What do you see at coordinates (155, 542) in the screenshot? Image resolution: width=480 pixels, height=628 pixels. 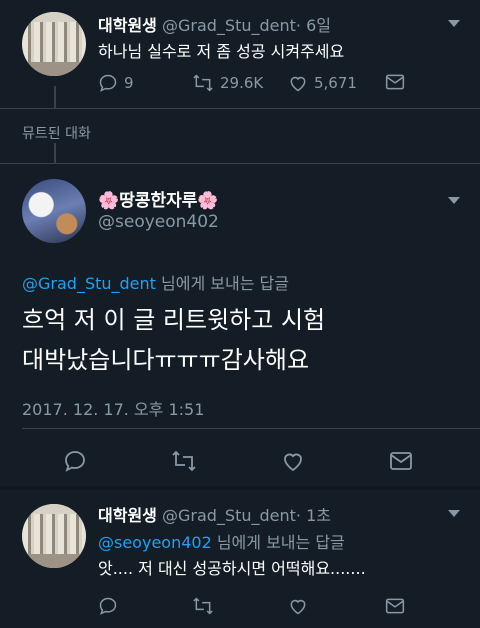 I see `reply-to-link: @seoyeon402` at bounding box center [155, 542].